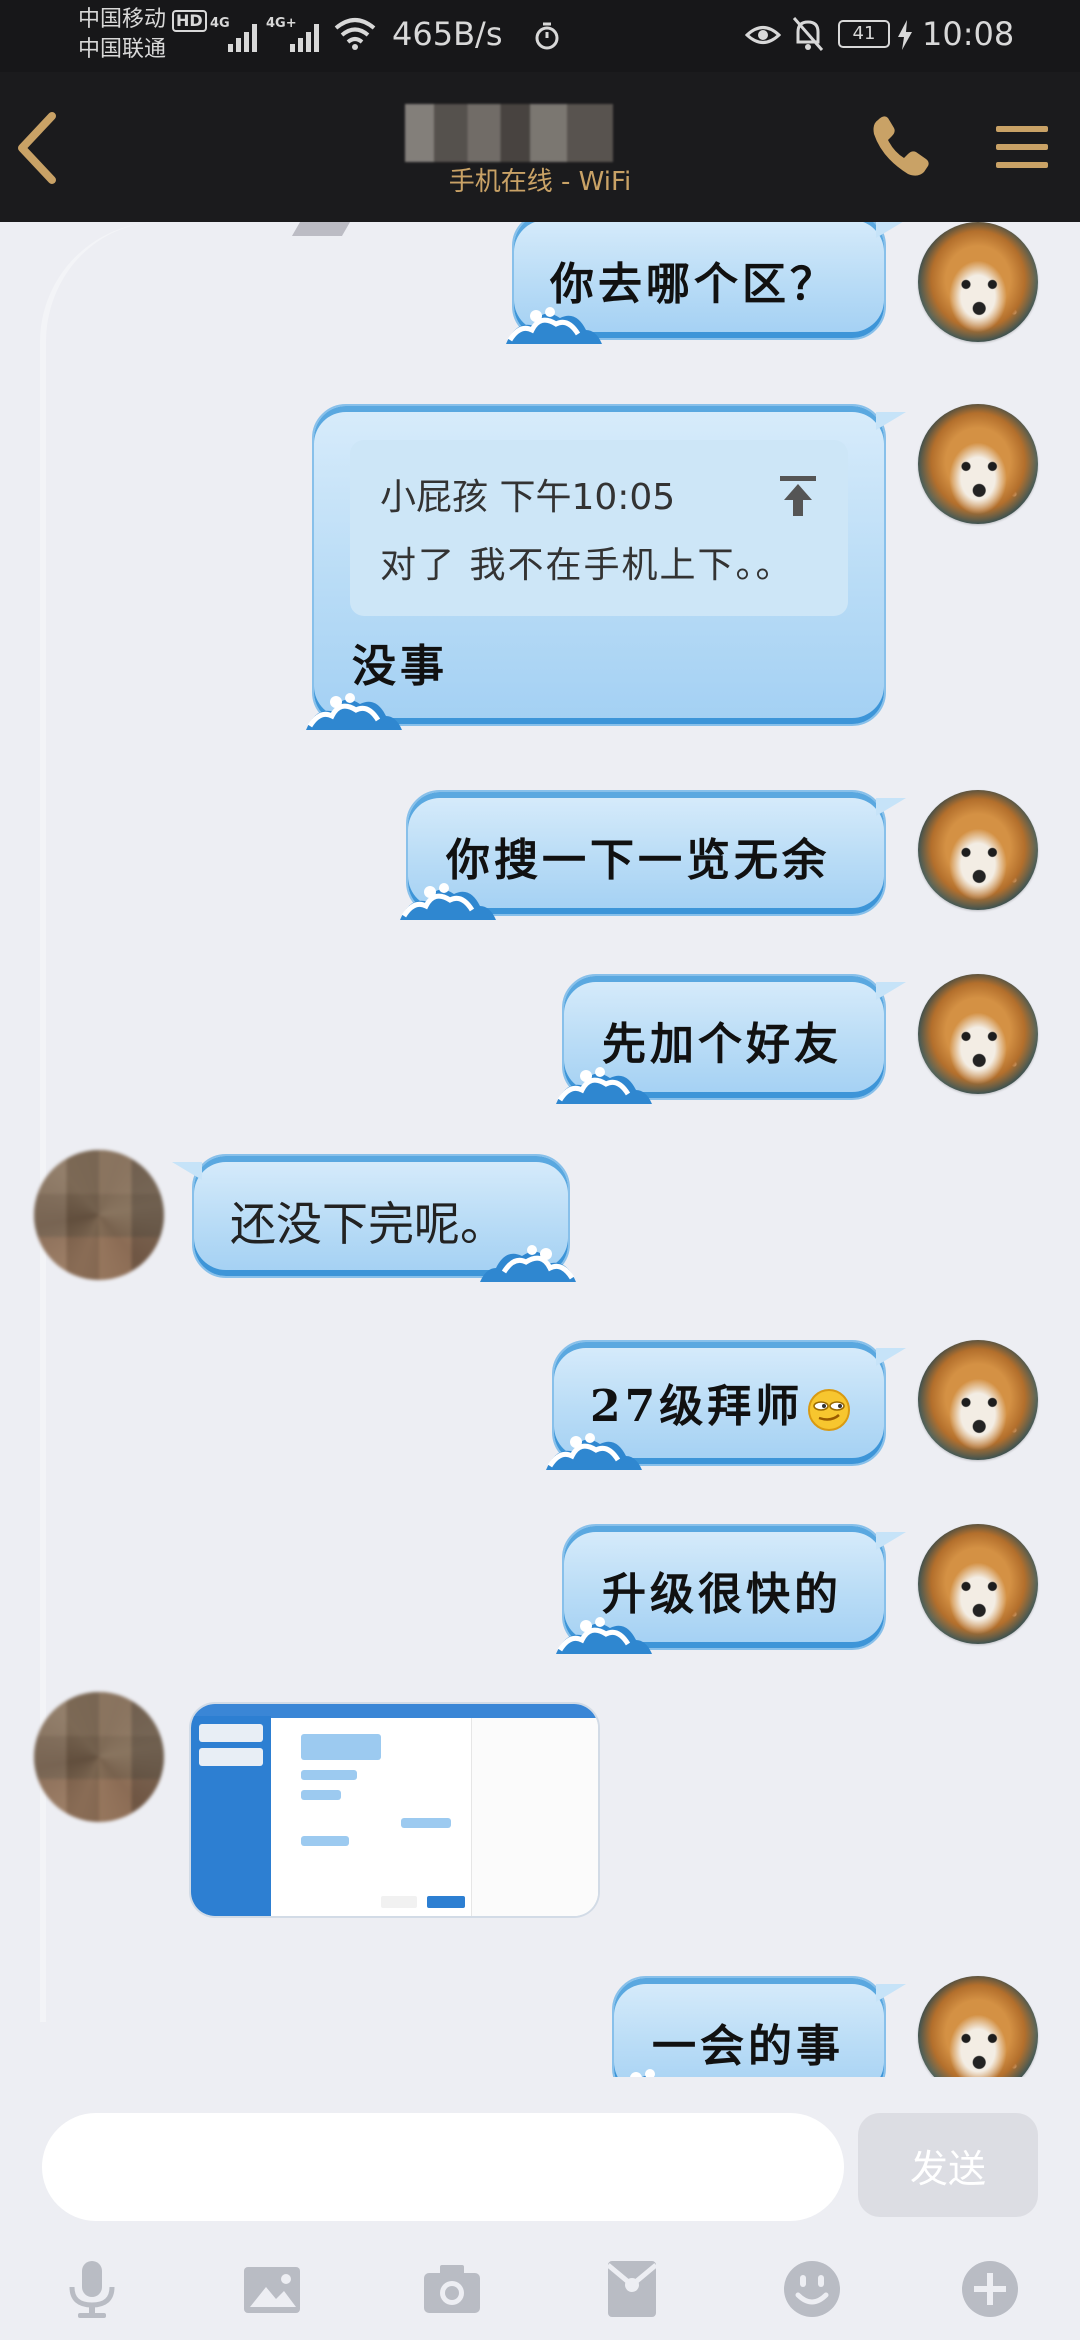 The width and height of the screenshot is (1080, 2340). I want to click on image-icon, so click(272, 2289).